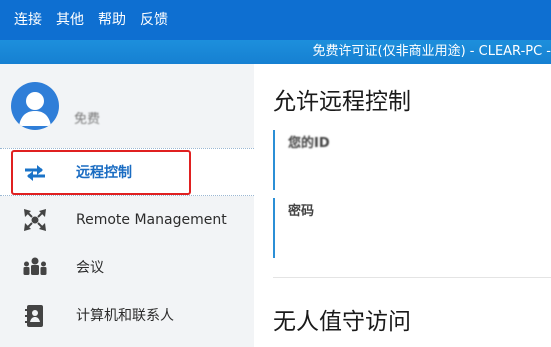 The image size is (551, 347). What do you see at coordinates (90, 268) in the screenshot?
I see `sidebar-item-label: 会议` at bounding box center [90, 268].